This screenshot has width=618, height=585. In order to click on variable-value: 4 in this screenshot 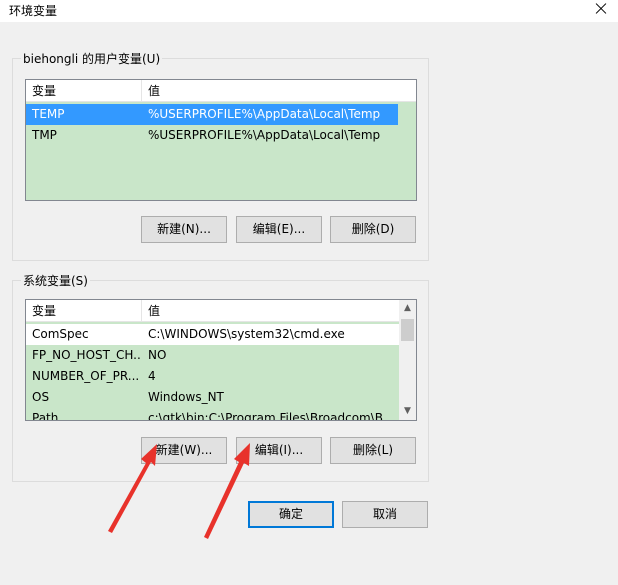, I will do `click(152, 376)`.